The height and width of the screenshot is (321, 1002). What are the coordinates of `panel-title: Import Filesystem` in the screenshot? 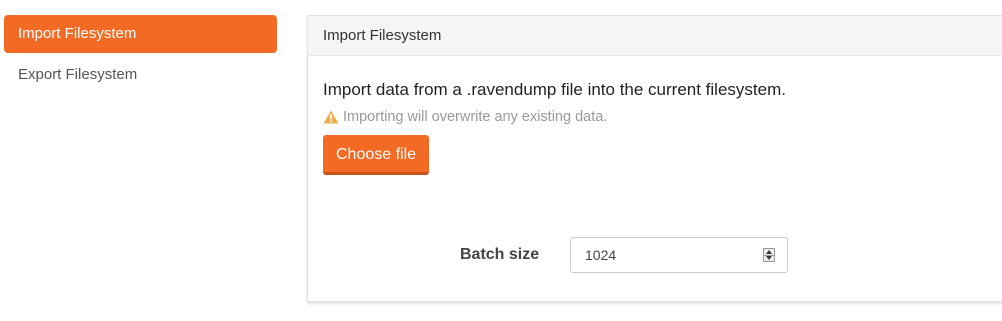 It's located at (655, 36).